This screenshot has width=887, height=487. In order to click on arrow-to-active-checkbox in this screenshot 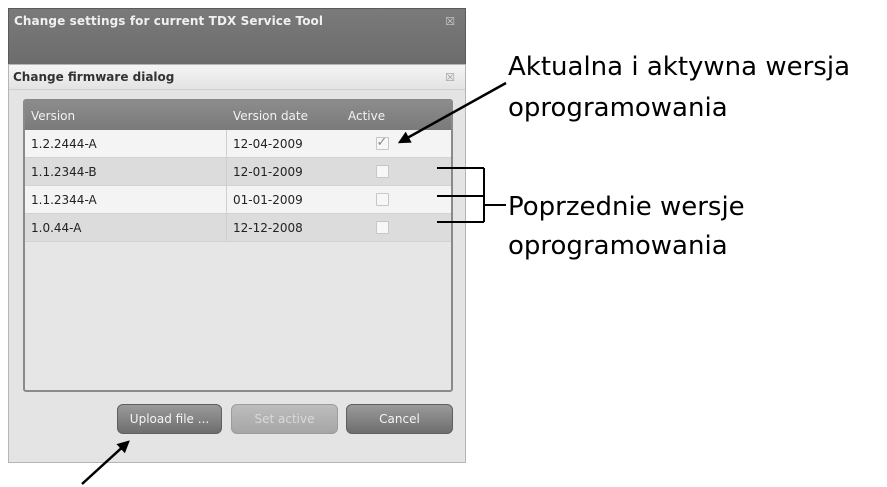, I will do `click(452, 112)`.